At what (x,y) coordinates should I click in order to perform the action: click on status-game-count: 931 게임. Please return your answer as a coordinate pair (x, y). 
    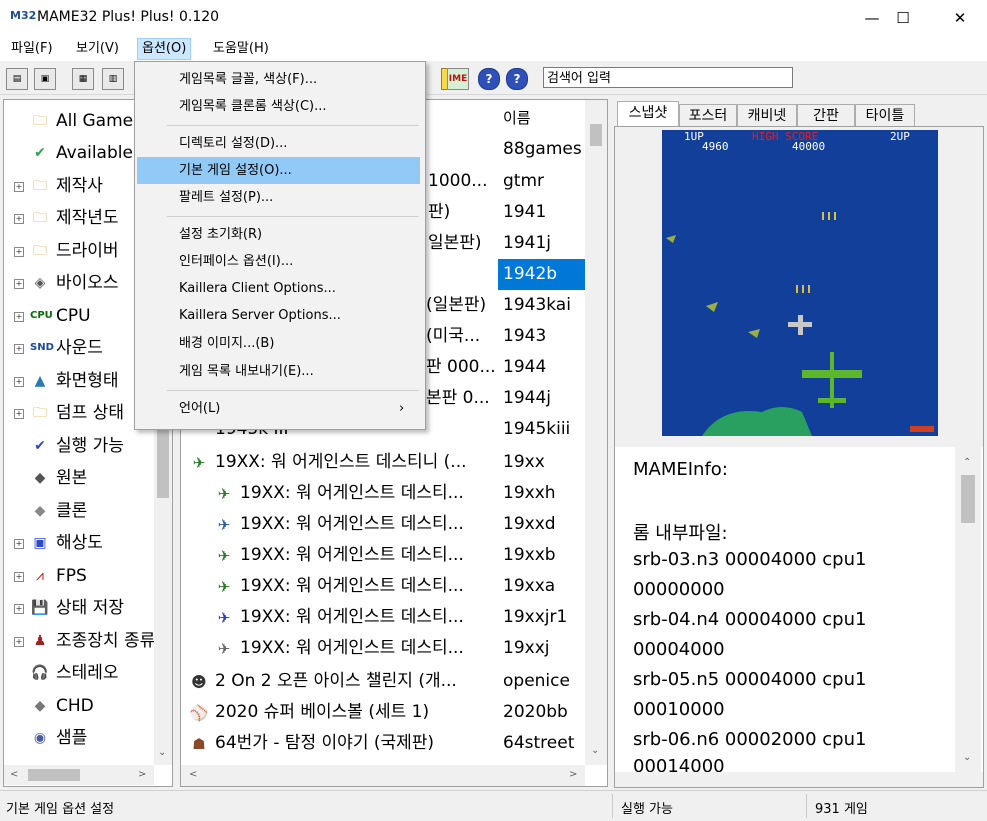
    Looking at the image, I should click on (841, 809).